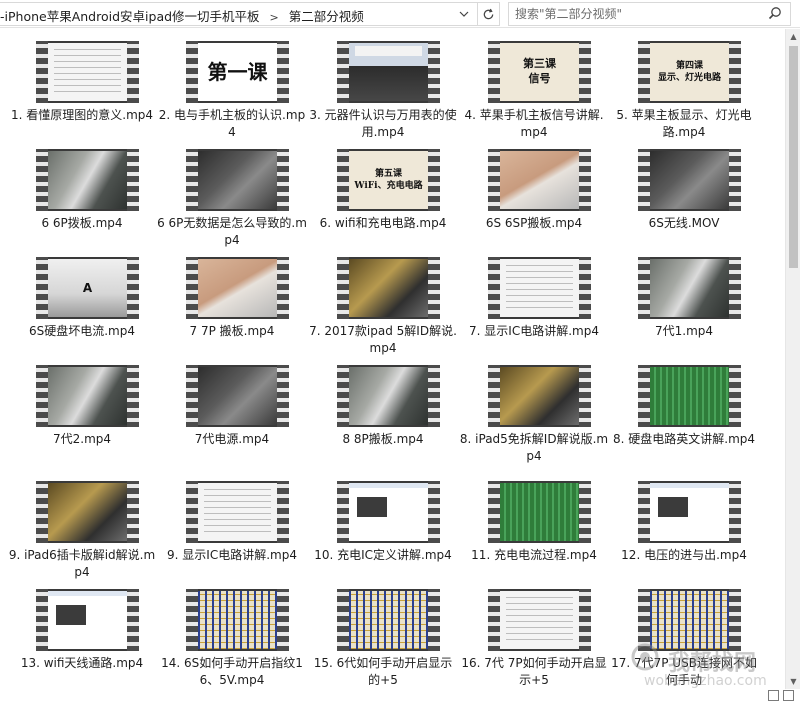  Describe the element at coordinates (684, 555) in the screenshot. I see `file-name-label: 12. 电压的进与出.mp4` at that location.